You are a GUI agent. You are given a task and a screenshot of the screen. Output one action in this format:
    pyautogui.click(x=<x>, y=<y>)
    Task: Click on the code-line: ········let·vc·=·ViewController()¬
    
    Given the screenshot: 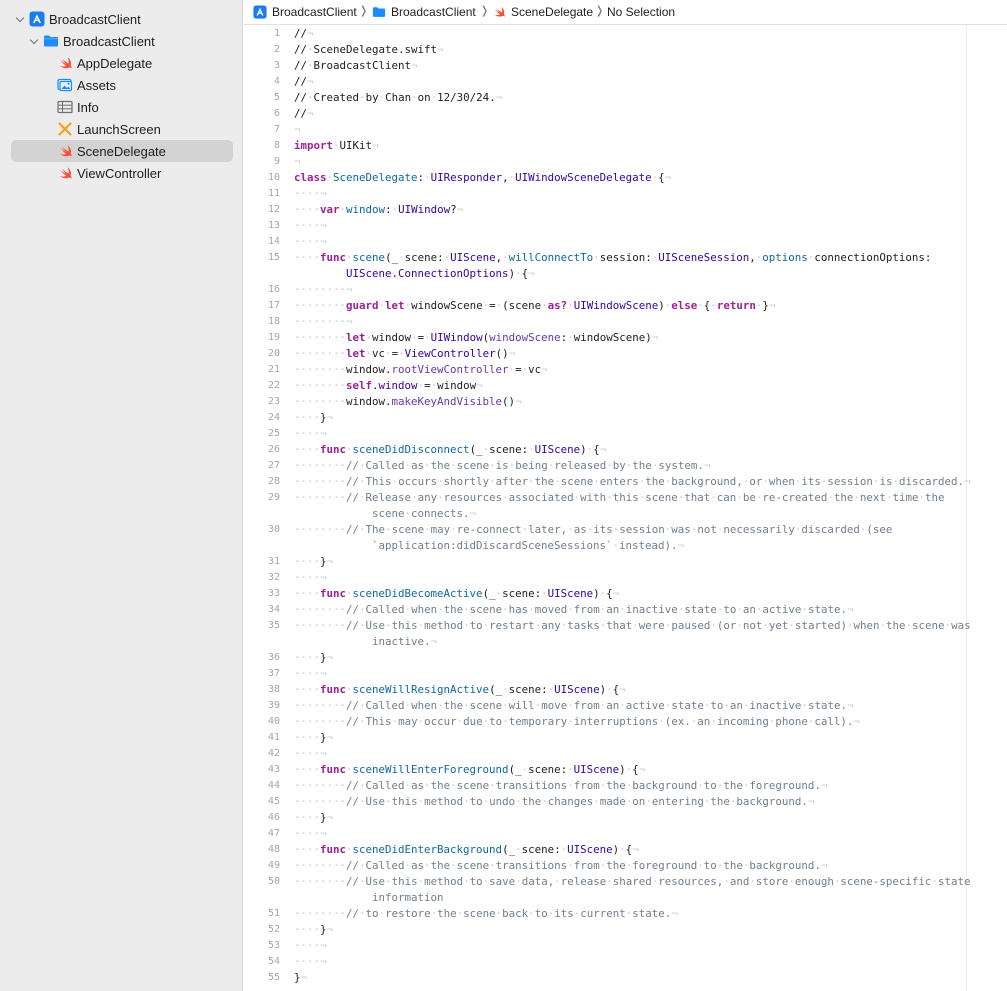 What is the action you would take?
    pyautogui.click(x=404, y=354)
    